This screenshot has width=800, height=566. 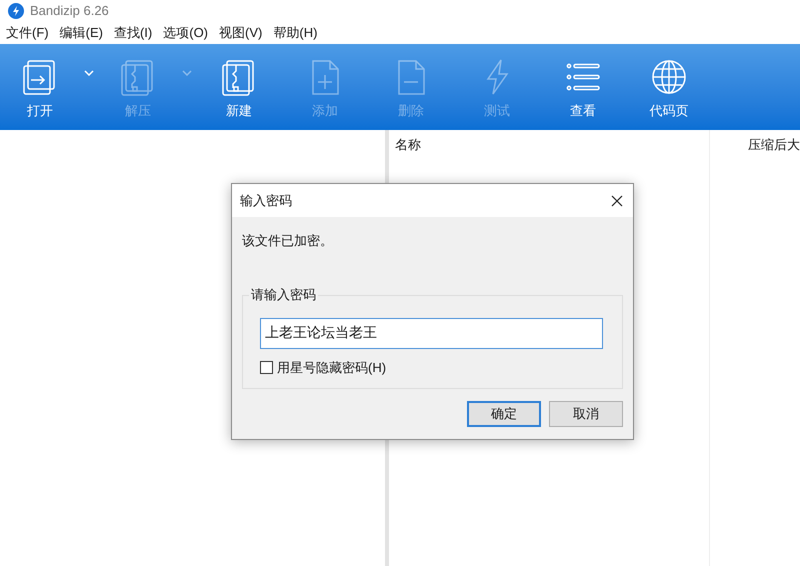 What do you see at coordinates (186, 33) in the screenshot?
I see `menu-item: 选项(O)` at bounding box center [186, 33].